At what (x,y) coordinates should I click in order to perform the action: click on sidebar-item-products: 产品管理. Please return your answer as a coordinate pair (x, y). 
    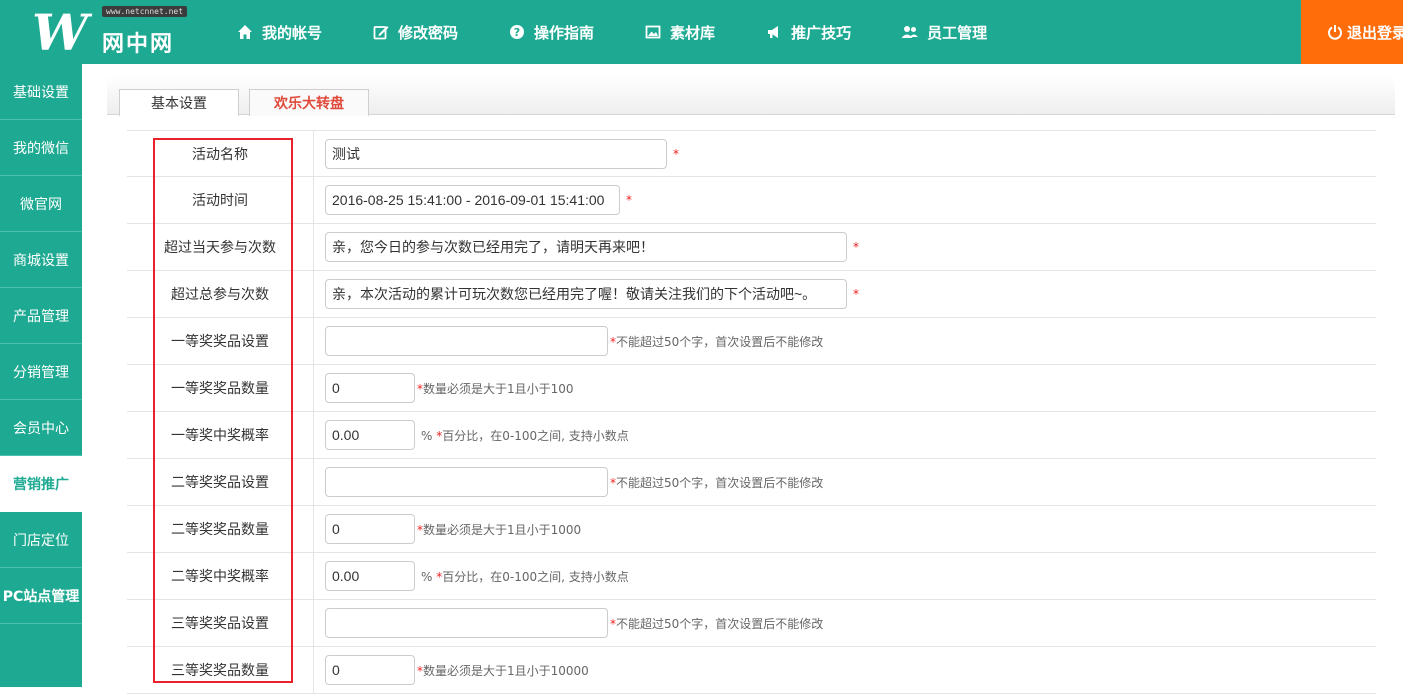
    Looking at the image, I should click on (41, 316).